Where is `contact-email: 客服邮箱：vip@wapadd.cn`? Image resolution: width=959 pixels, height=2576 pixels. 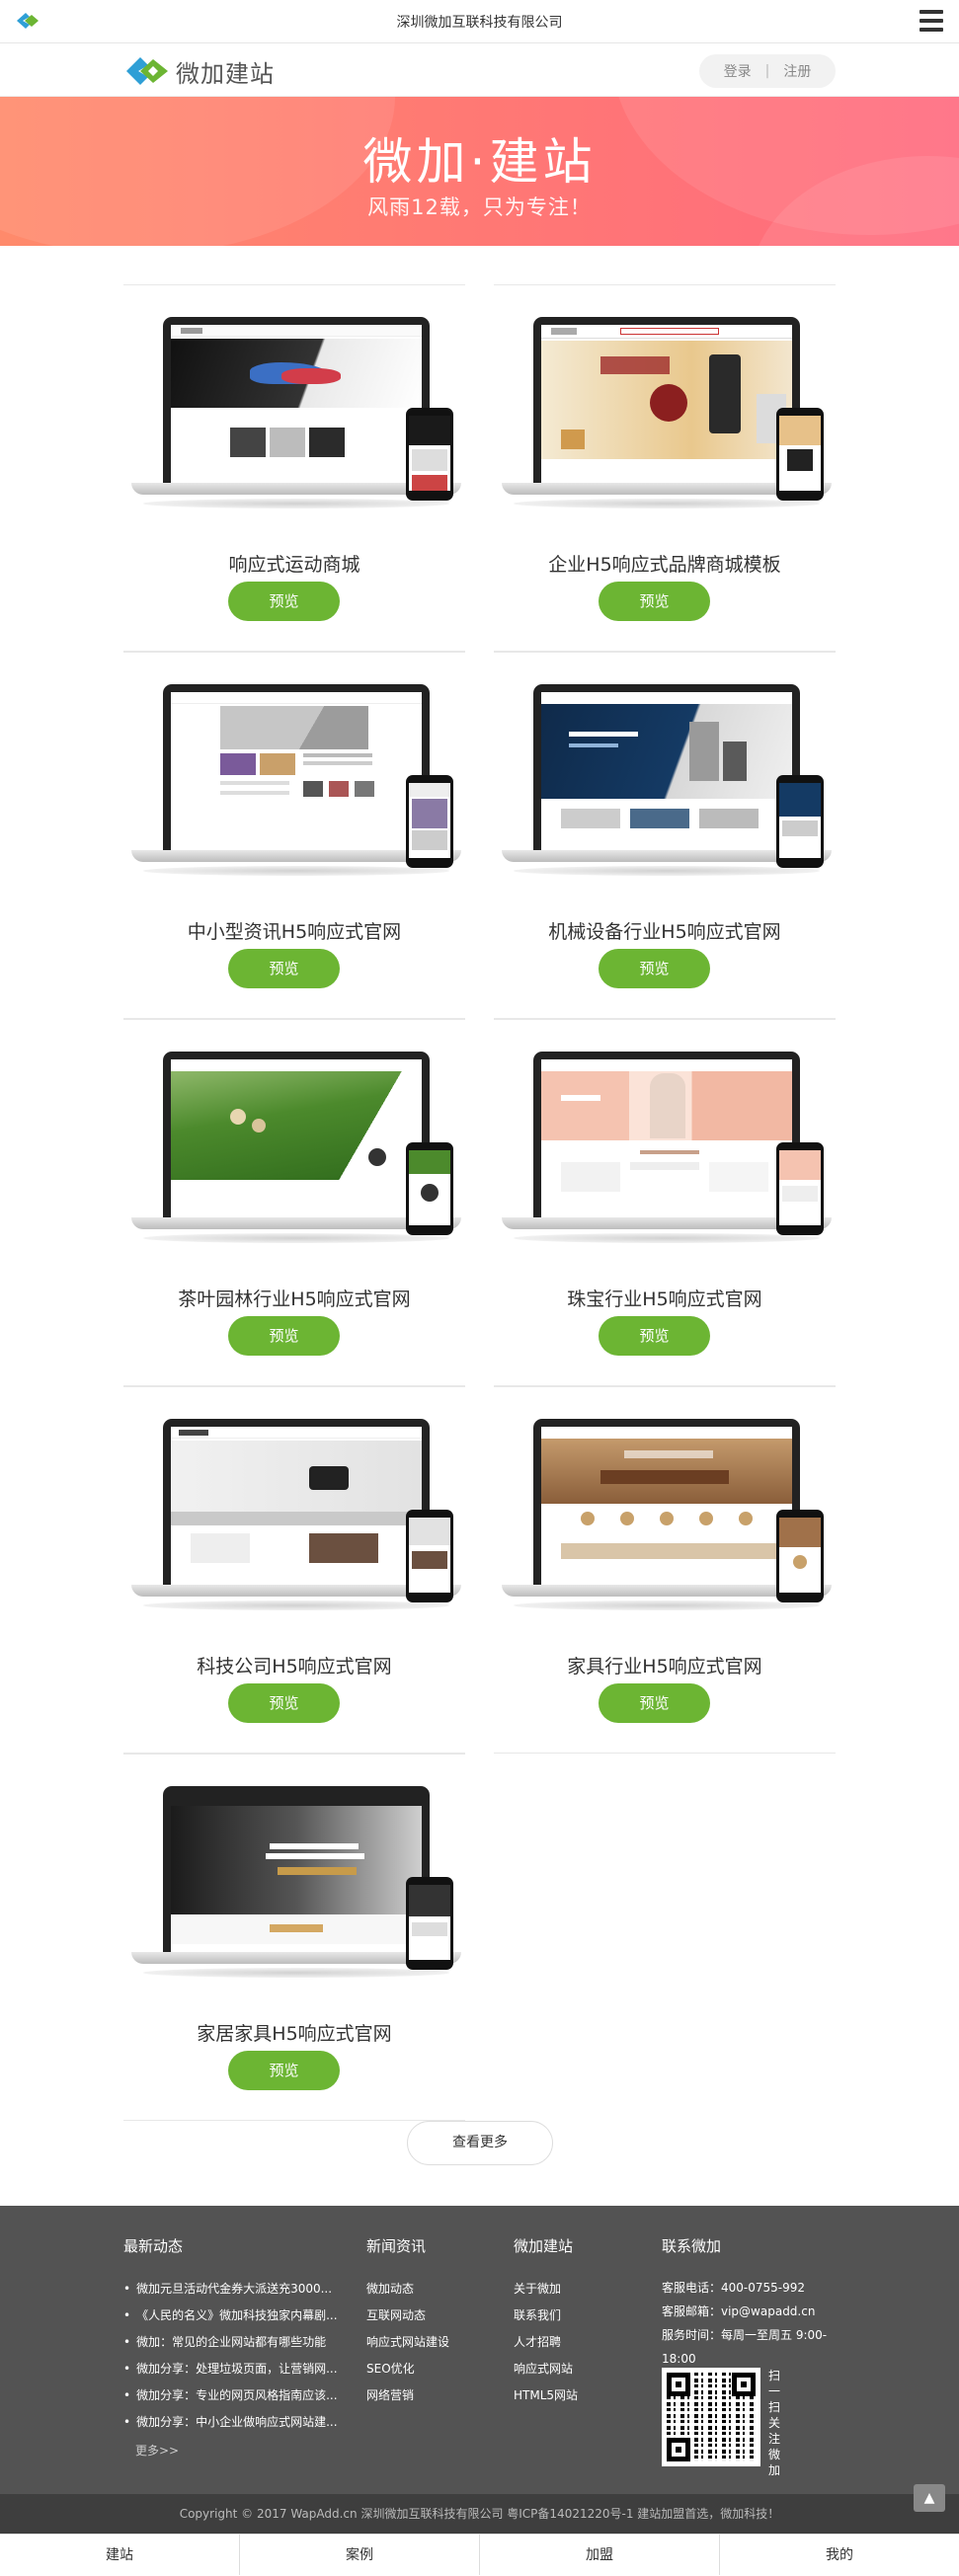 contact-email: 客服邮箱：vip@wapadd.cn is located at coordinates (739, 2311).